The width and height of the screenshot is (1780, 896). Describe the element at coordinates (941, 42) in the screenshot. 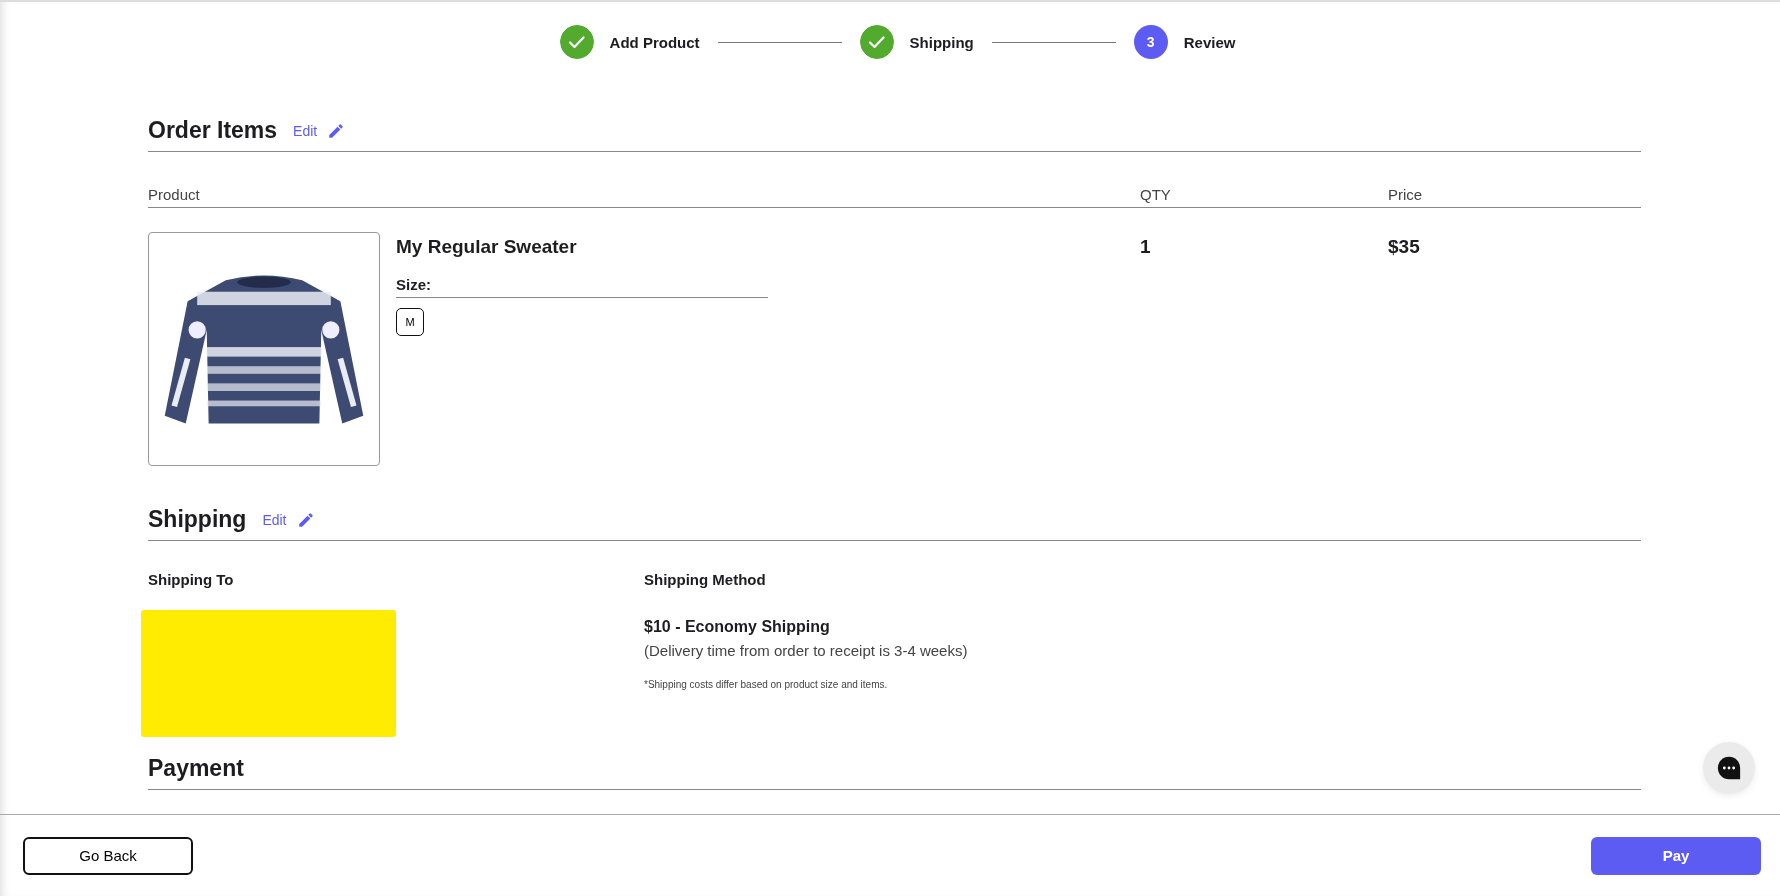

I see `step-label: Shipping` at that location.